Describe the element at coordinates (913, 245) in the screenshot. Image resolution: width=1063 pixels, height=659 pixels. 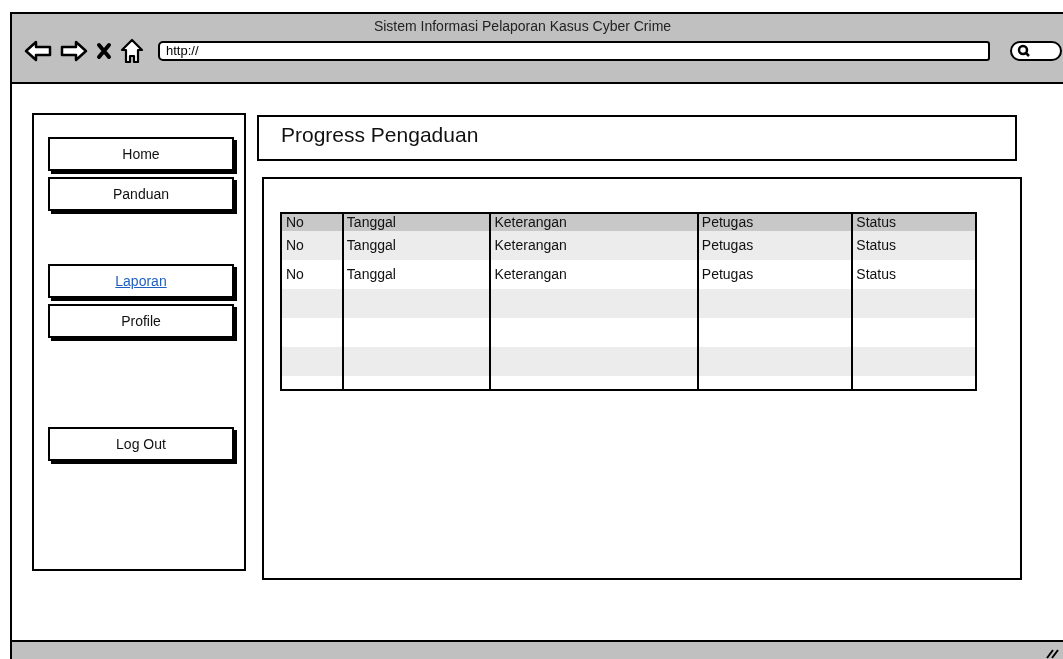
I see `table-cell: Status` at that location.